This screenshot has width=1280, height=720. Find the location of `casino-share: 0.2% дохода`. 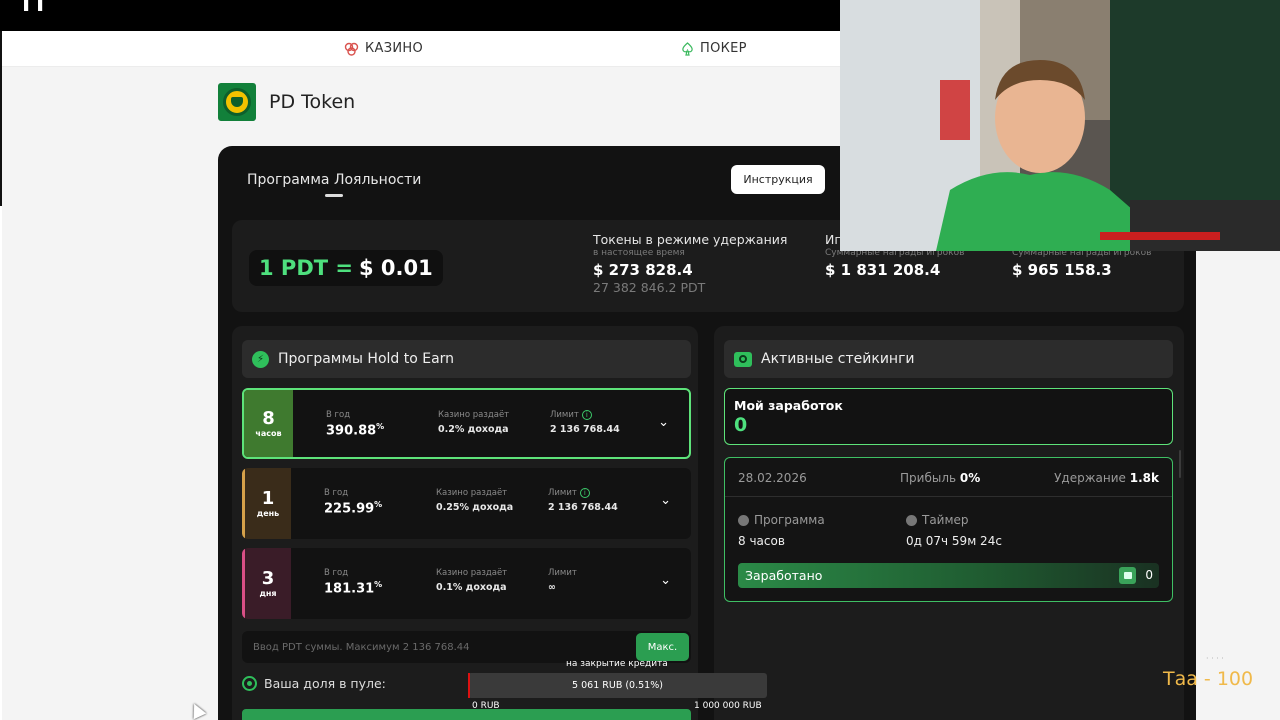

casino-share: 0.2% дохода is located at coordinates (473, 429).